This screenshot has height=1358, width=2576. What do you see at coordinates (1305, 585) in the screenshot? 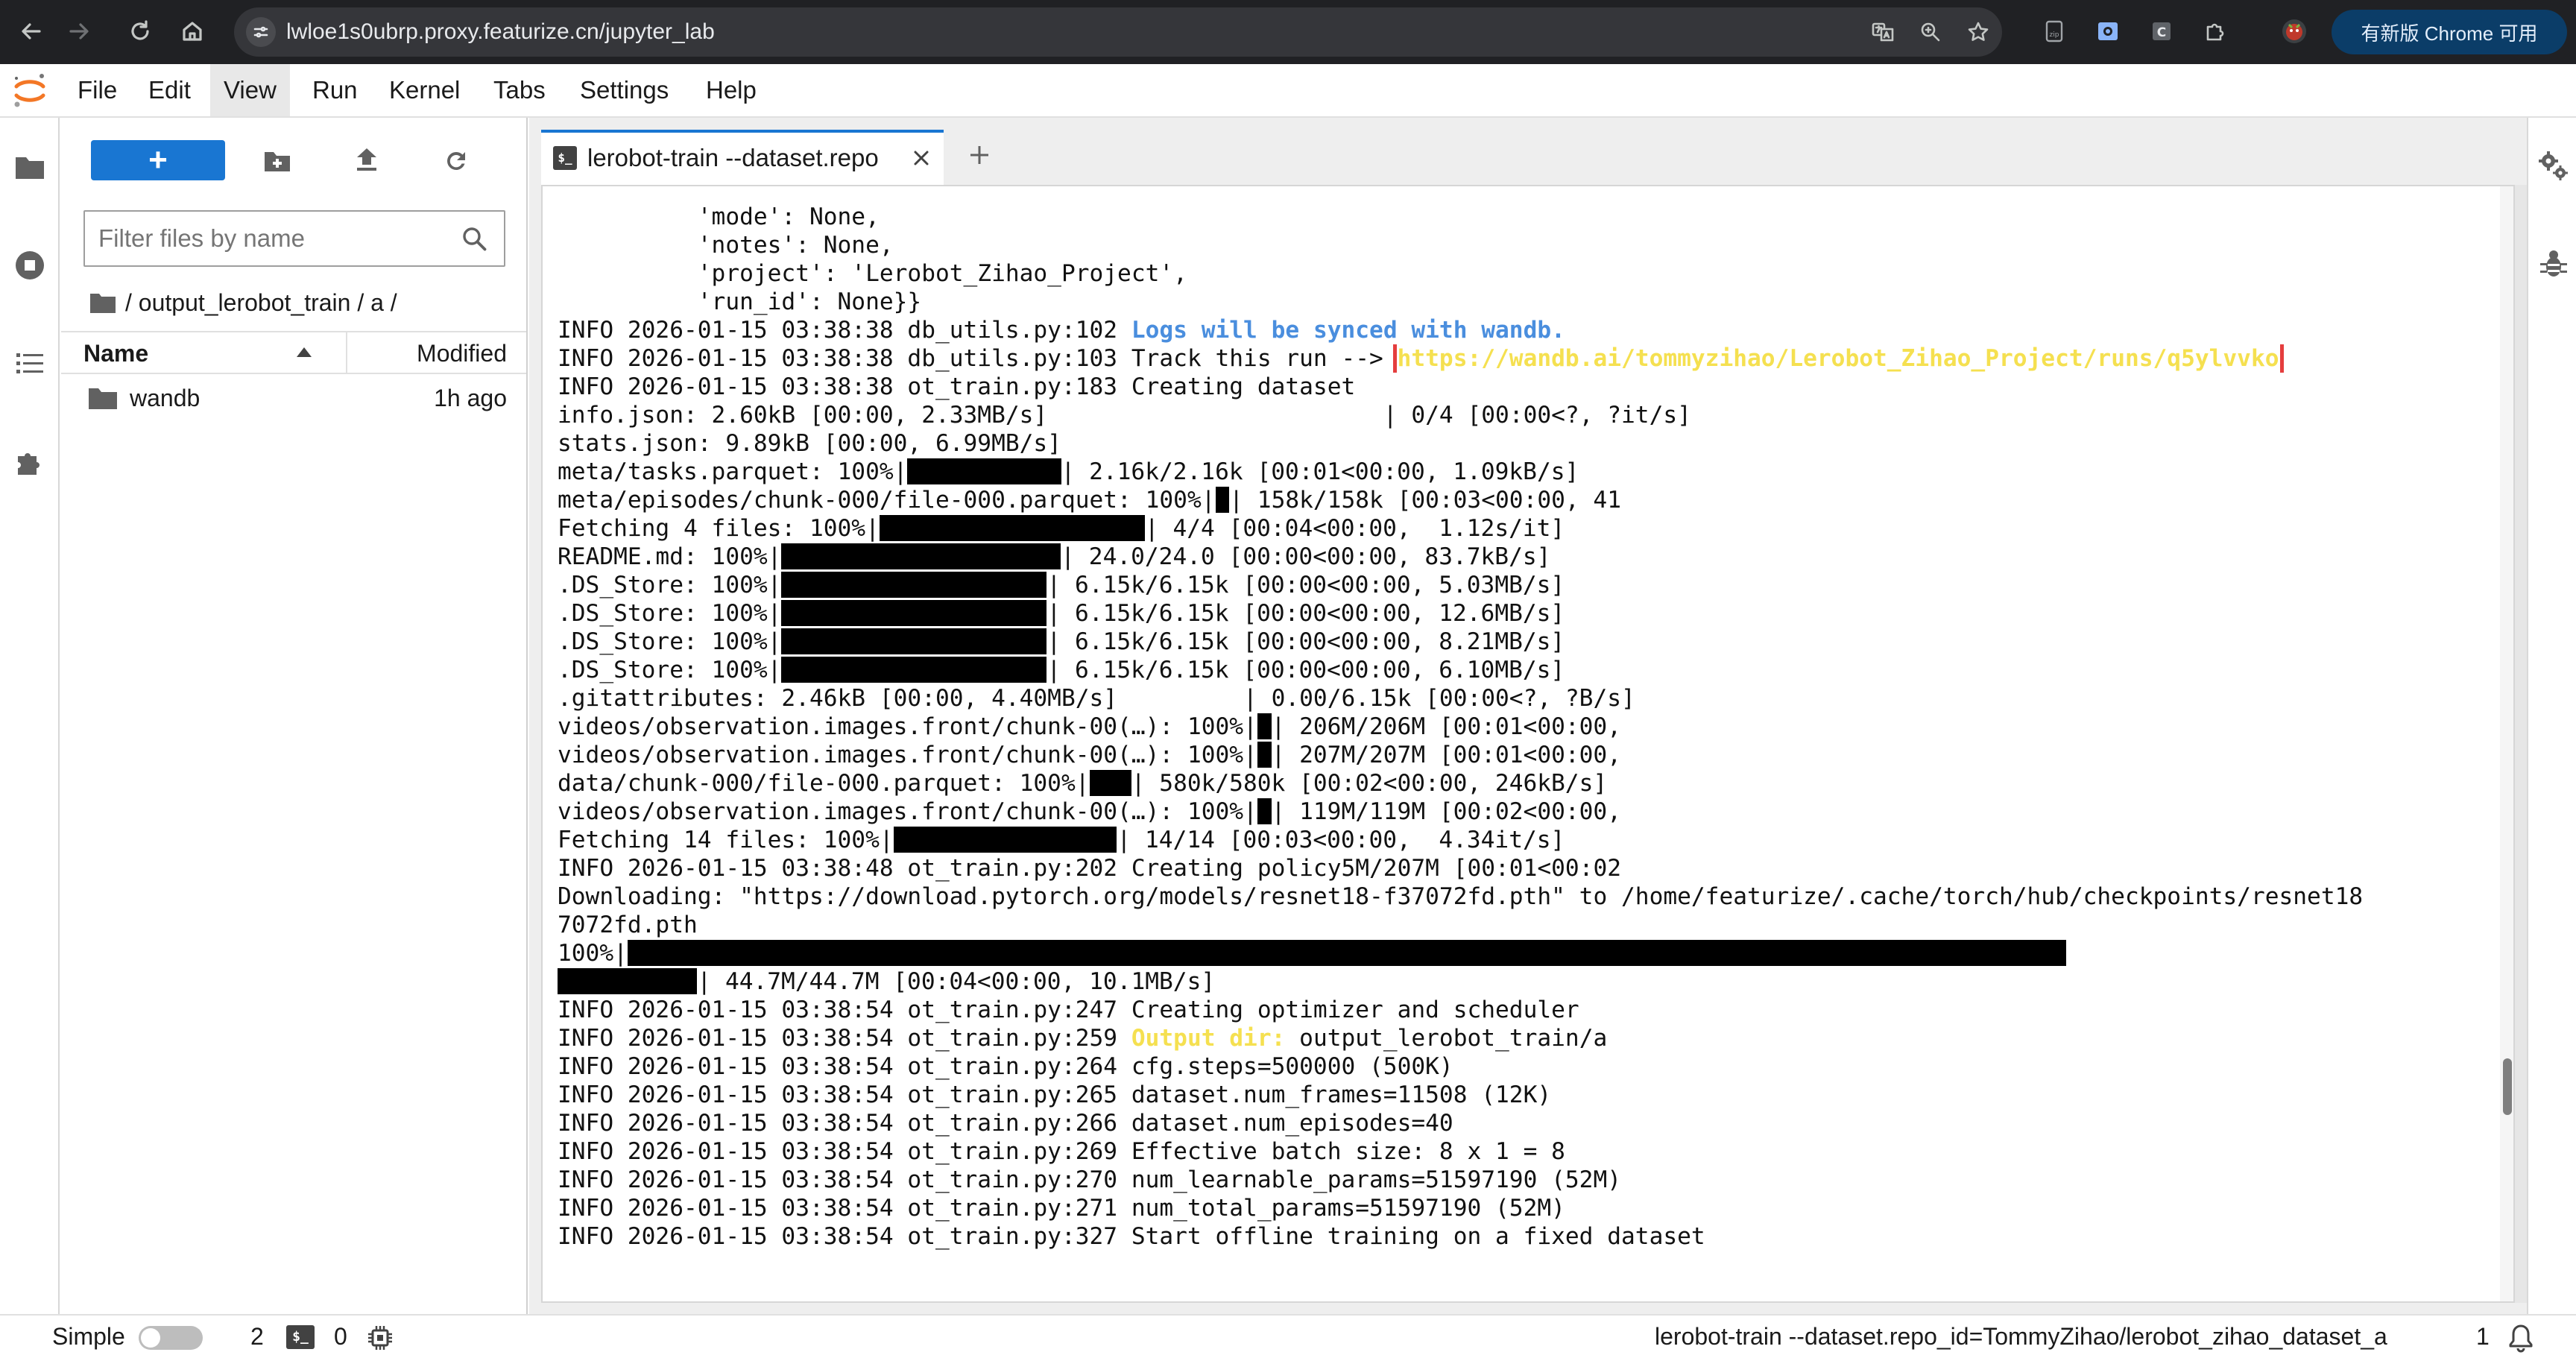
I see `terminal-text: | 6.15k/6.15k [00:00<00:00, 5.03MB/s]` at bounding box center [1305, 585].